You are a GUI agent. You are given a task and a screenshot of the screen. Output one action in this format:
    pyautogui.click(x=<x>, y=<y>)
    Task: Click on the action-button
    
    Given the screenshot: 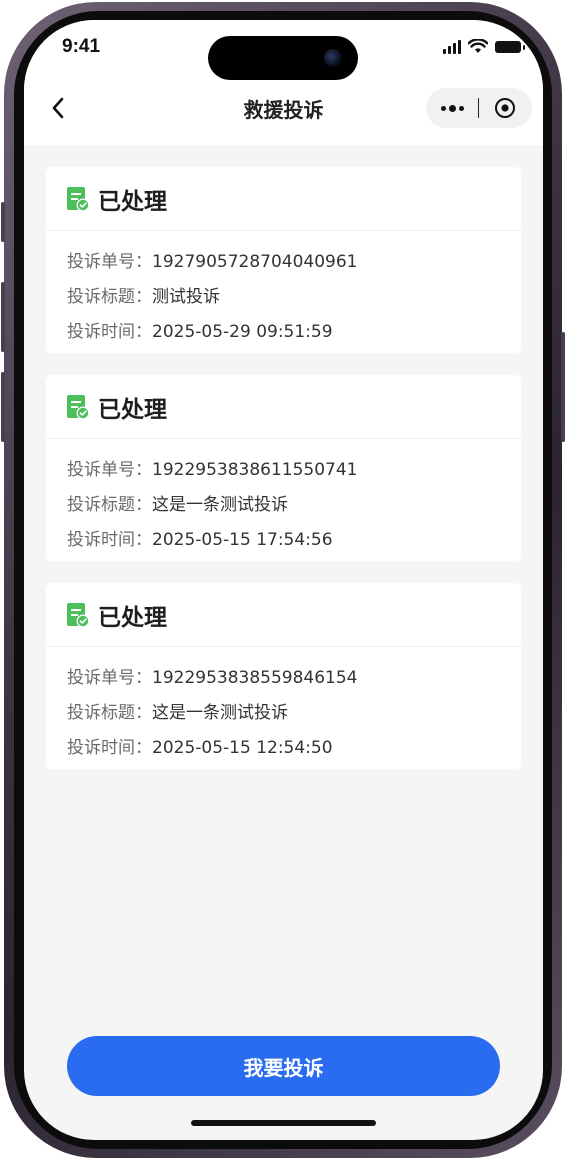 What is the action you would take?
    pyautogui.click(x=3, y=222)
    